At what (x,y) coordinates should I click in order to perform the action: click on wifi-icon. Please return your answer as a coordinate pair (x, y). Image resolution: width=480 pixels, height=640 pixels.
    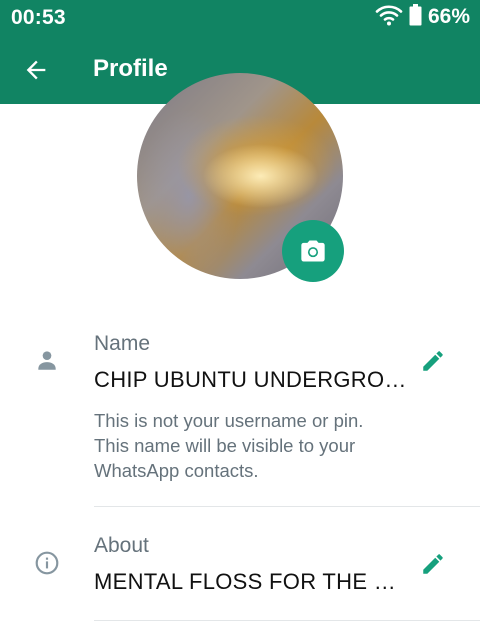
    Looking at the image, I should click on (389, 17).